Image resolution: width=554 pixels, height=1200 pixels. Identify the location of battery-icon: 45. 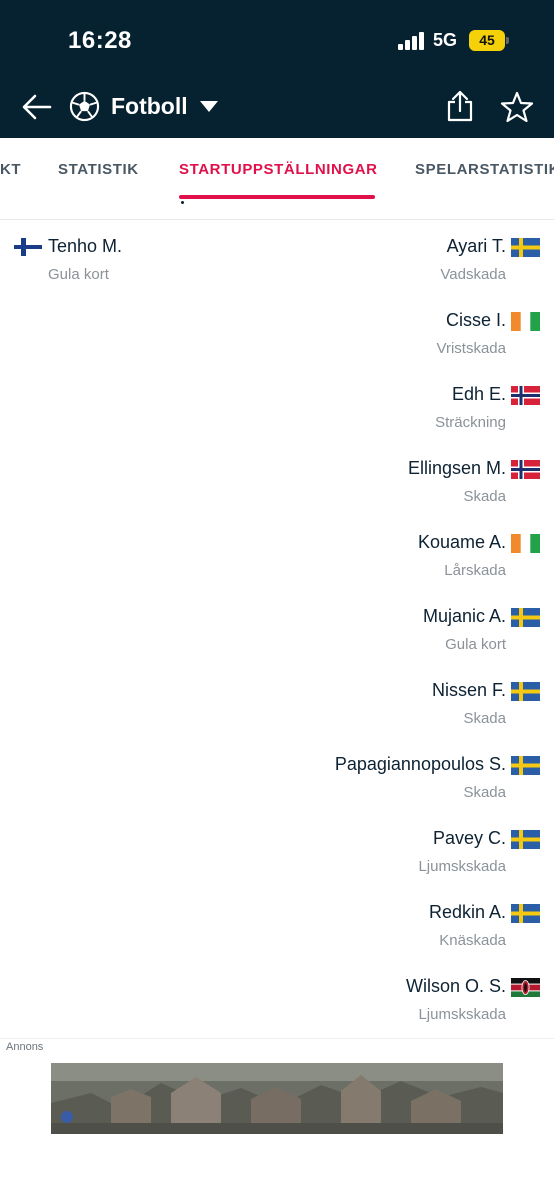
(487, 40).